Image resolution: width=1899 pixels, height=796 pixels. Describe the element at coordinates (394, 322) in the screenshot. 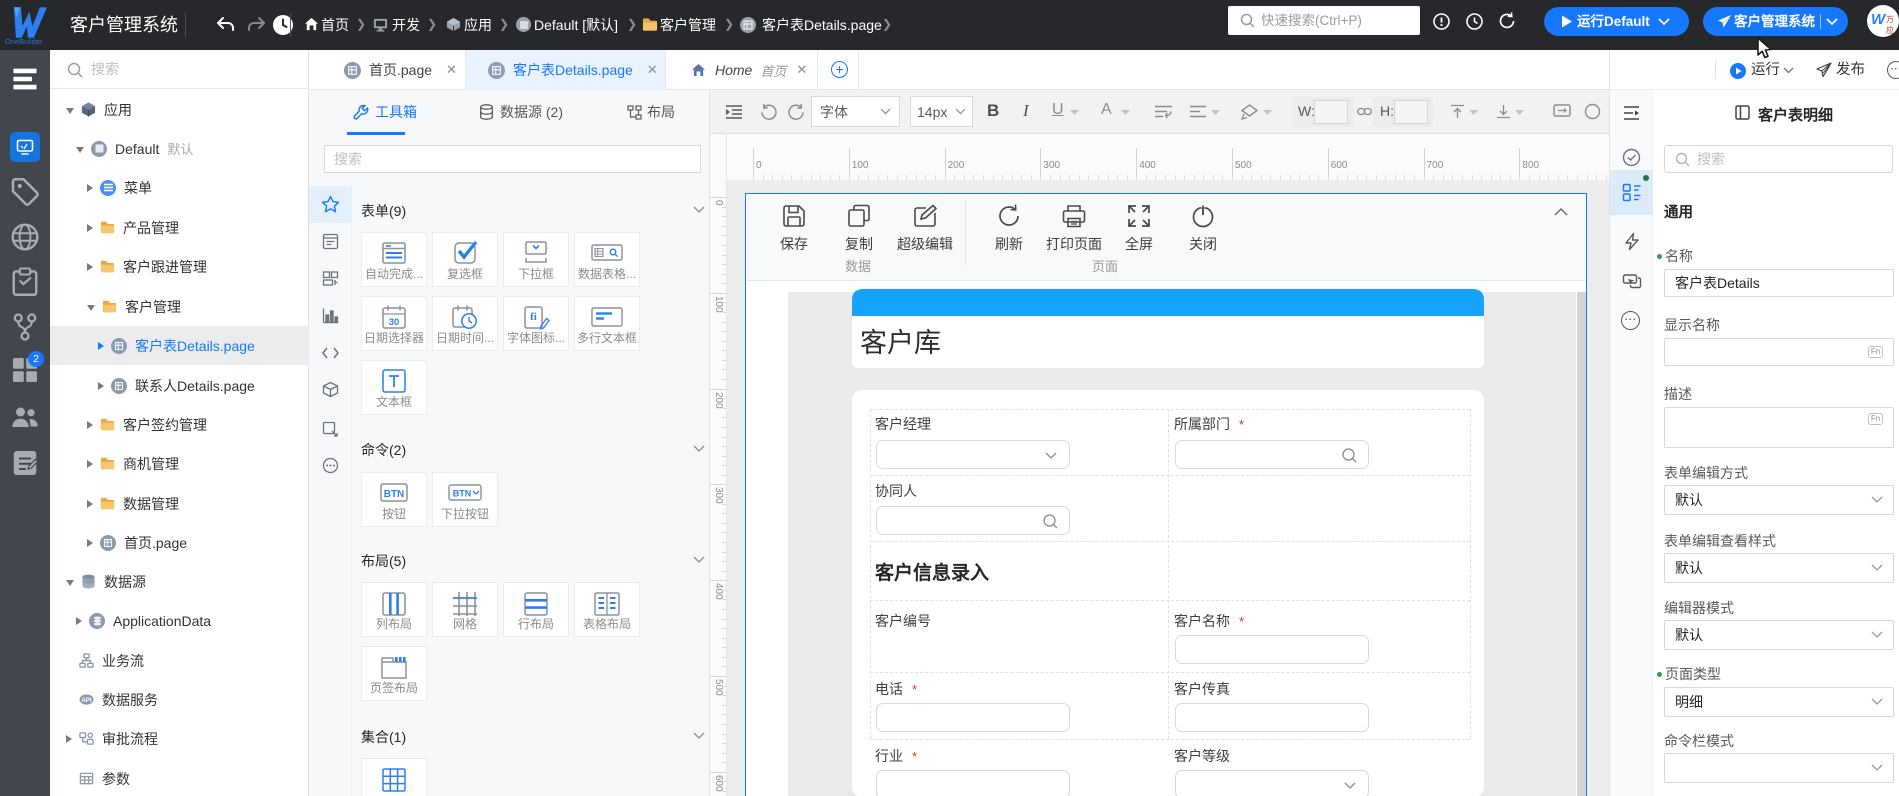

I see `svg-text: 30` at that location.